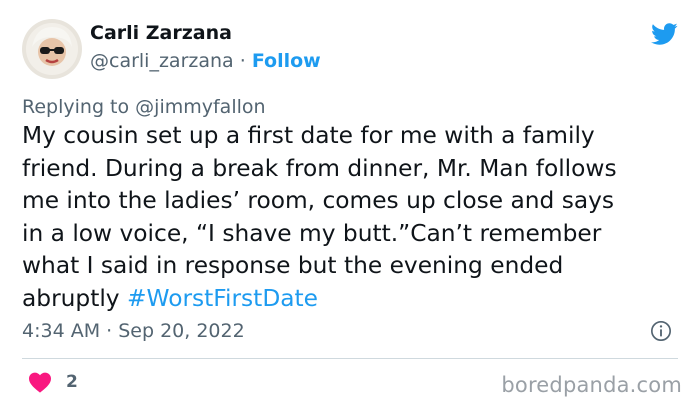 Image resolution: width=700 pixels, height=410 pixels. Describe the element at coordinates (661, 331) in the screenshot. I see `info-icon` at that location.